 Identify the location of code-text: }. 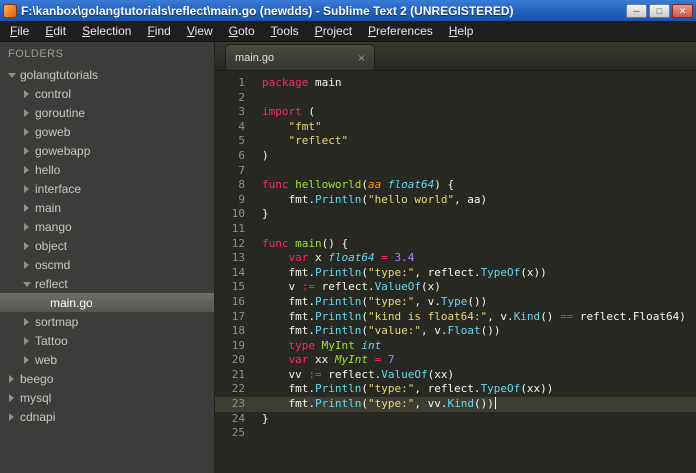
(257, 419).